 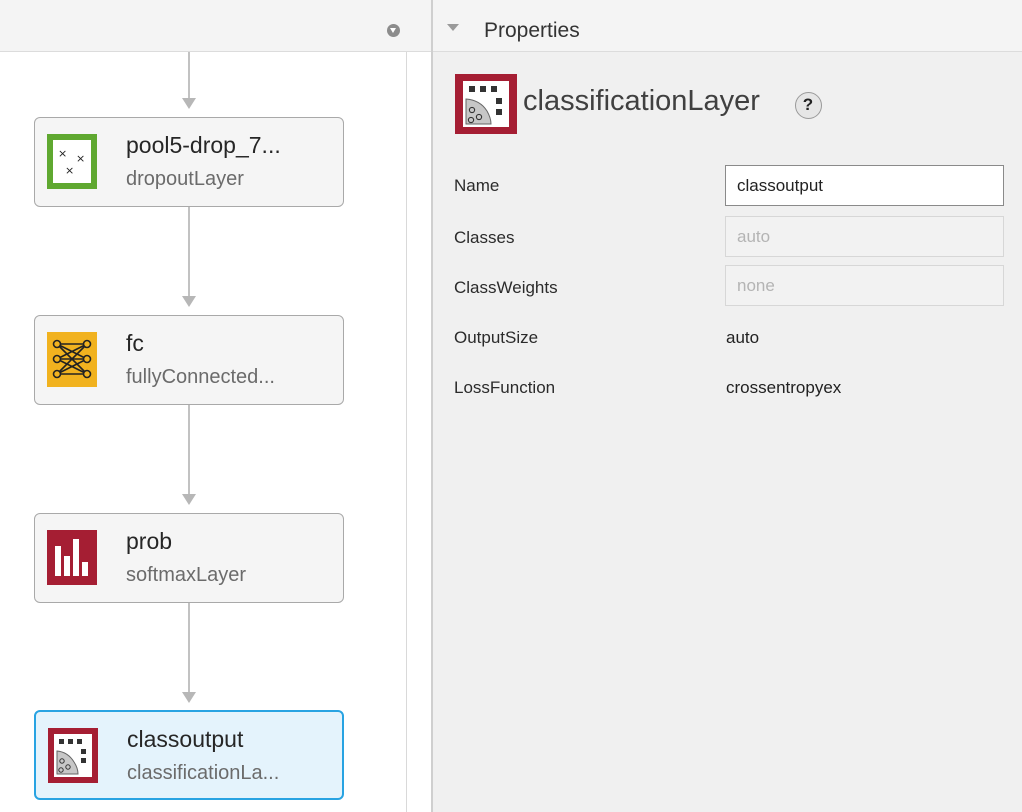 I want to click on canvas-scrollbar, so click(x=406, y=432).